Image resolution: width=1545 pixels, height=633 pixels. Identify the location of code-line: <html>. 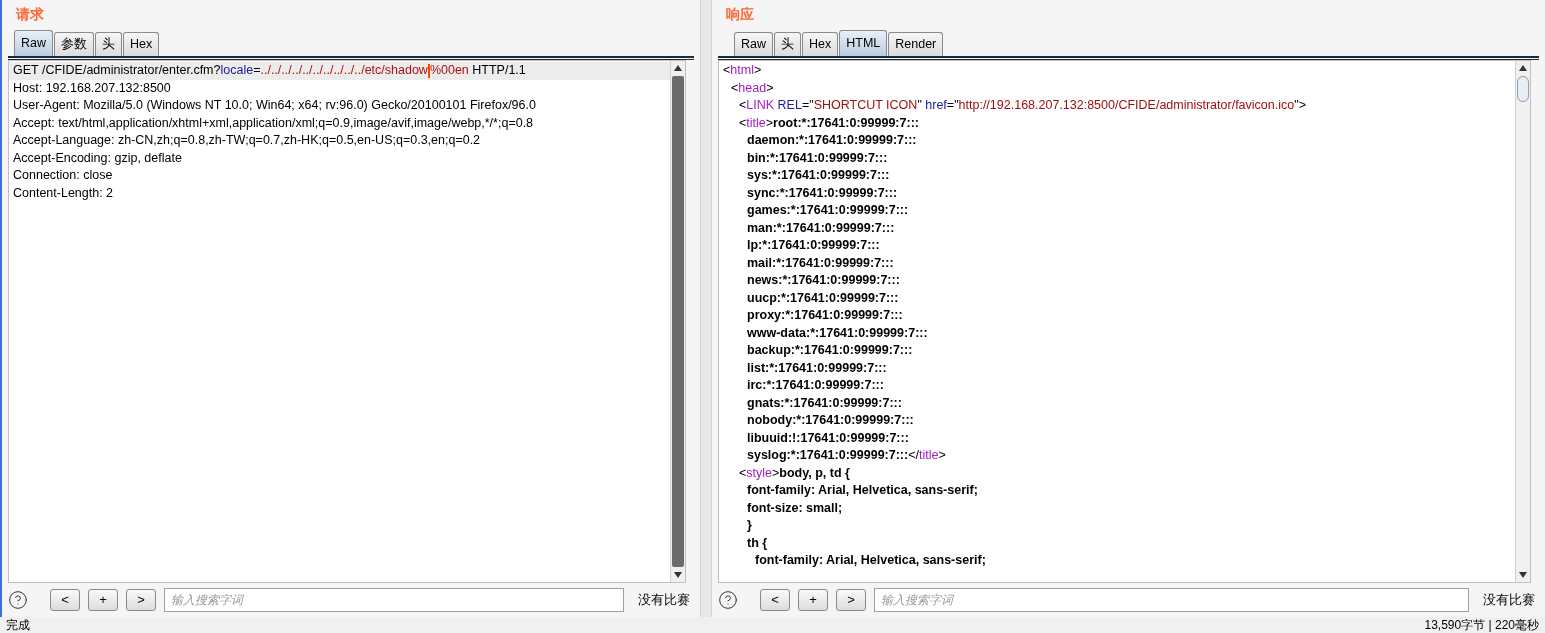
(742, 70).